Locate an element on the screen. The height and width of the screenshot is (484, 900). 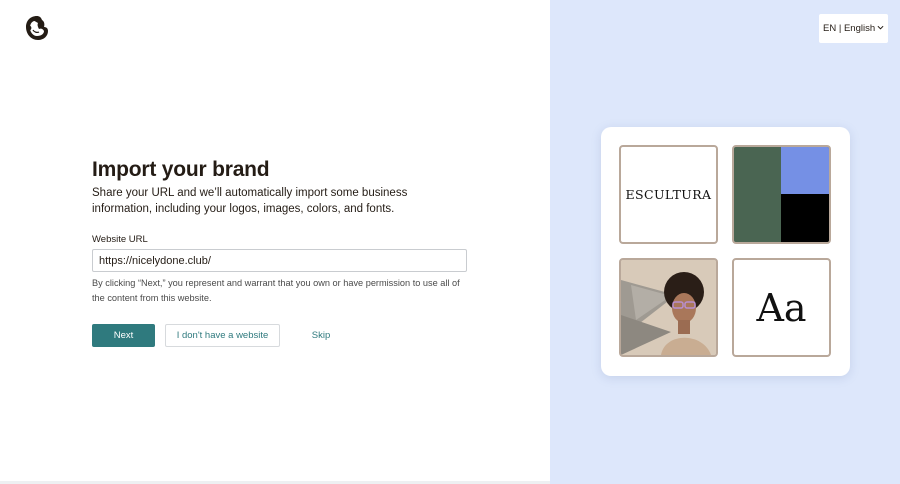
color-palette-tile is located at coordinates (781, 194).